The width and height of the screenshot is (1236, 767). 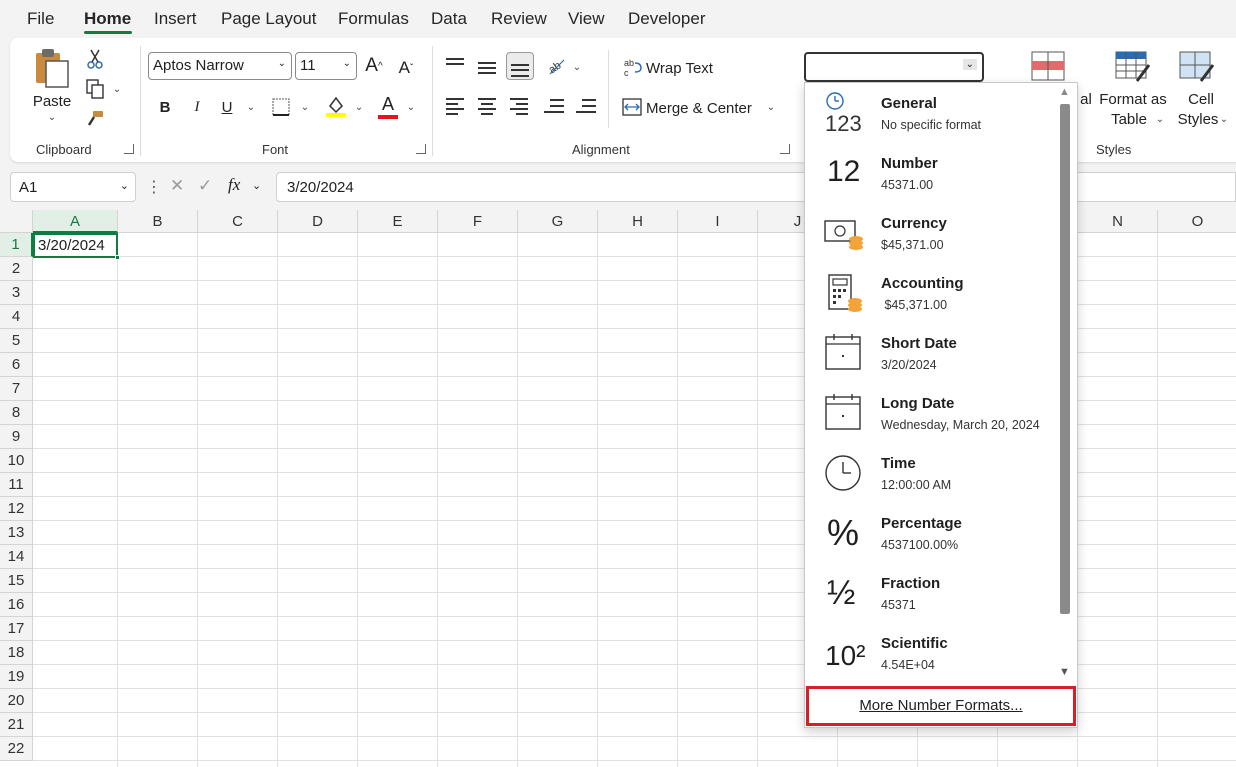 What do you see at coordinates (16, 557) in the screenshot?
I see `row-header-14: 14` at bounding box center [16, 557].